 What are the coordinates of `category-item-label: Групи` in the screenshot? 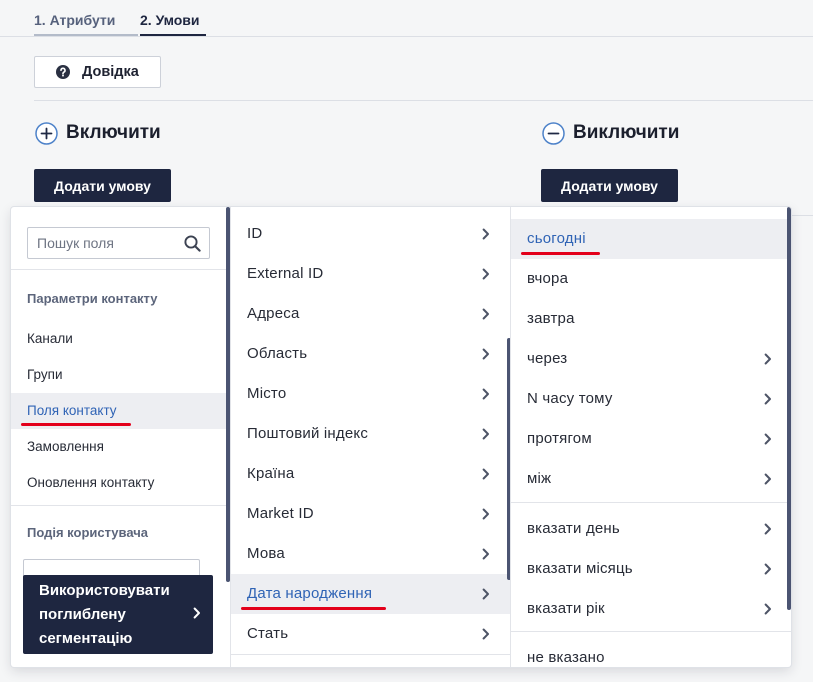 It's located at (45, 374).